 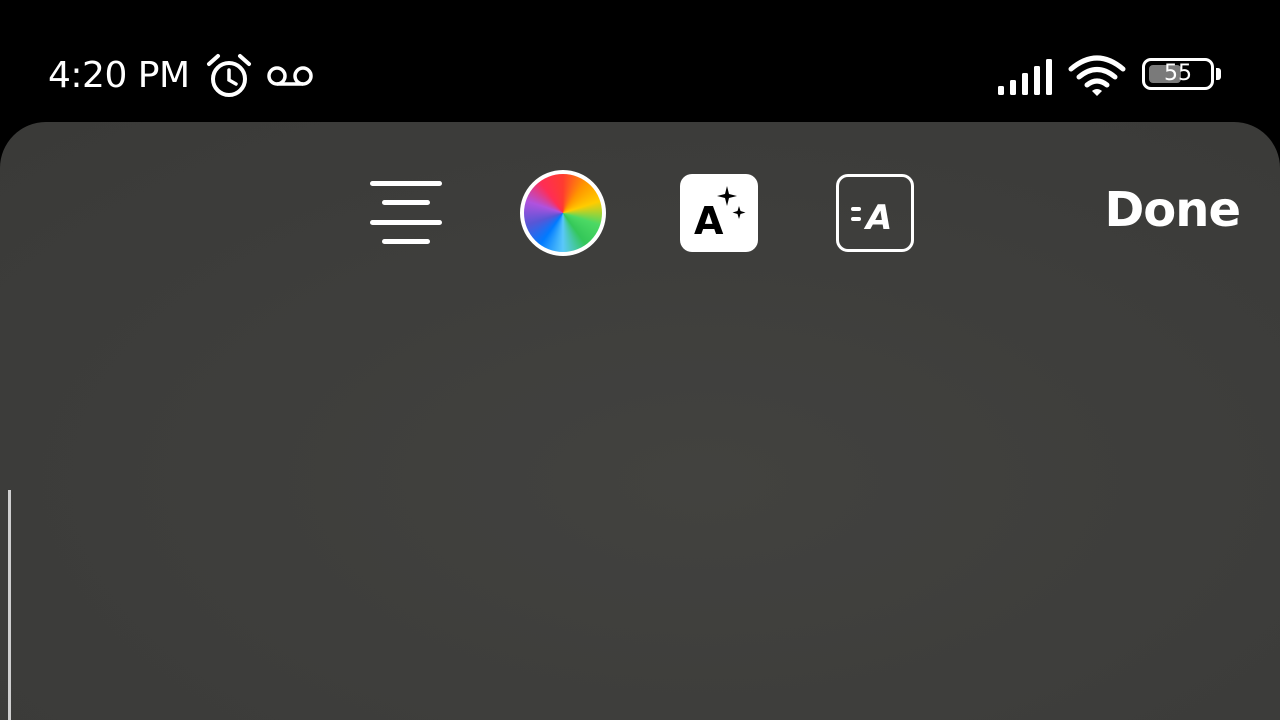 What do you see at coordinates (709, 221) in the screenshot?
I see `effects-glyph: A` at bounding box center [709, 221].